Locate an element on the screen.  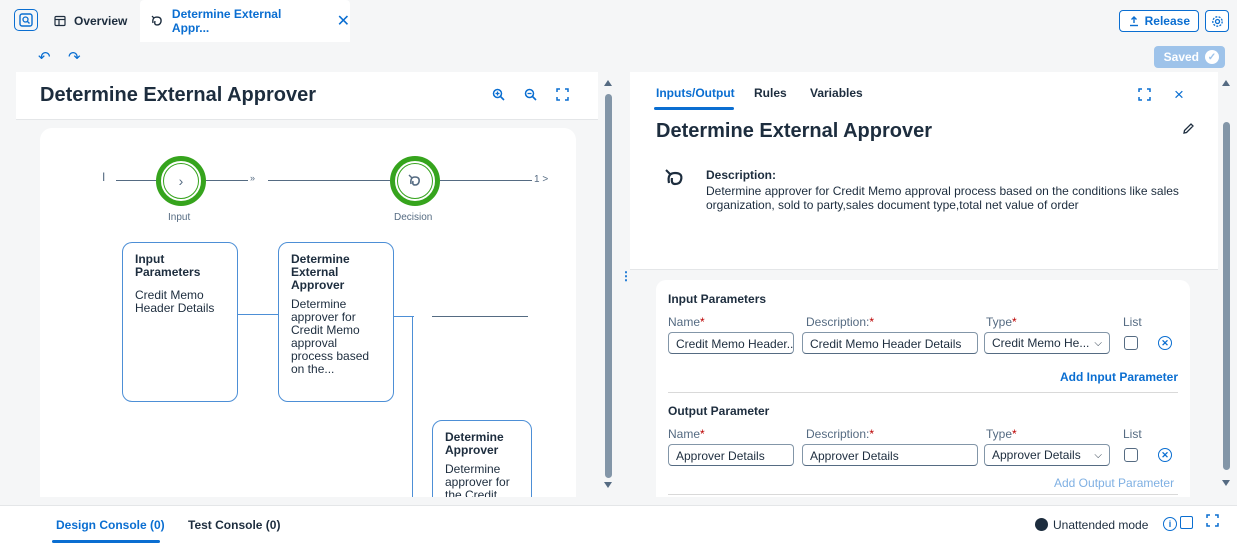
card-title: Input Parameters is located at coordinates (168, 265).